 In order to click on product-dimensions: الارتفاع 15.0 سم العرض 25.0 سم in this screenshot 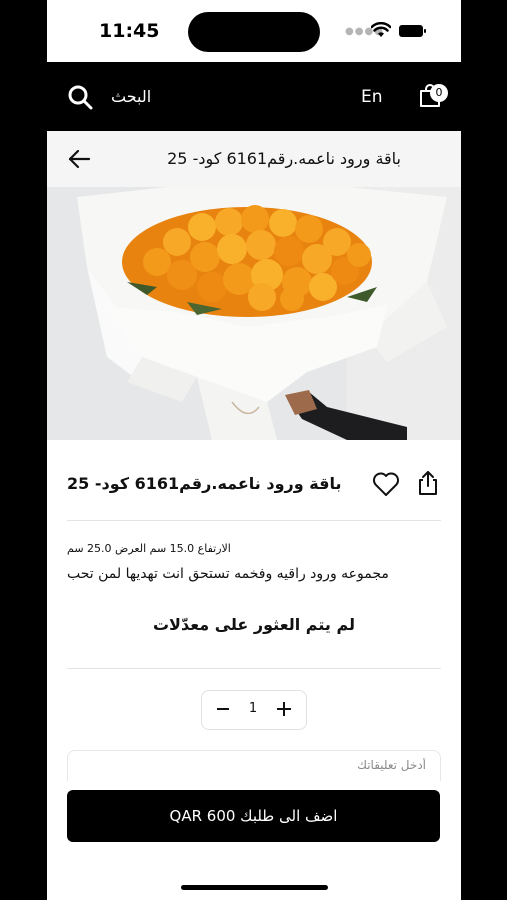, I will do `click(149, 548)`.